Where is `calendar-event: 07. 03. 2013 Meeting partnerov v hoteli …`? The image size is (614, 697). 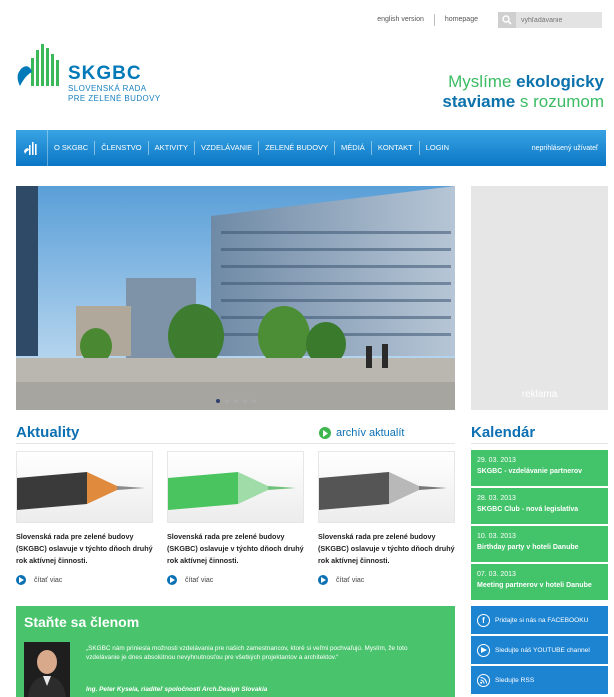 calendar-event: 07. 03. 2013 Meeting partnerov v hoteli … is located at coordinates (539, 582).